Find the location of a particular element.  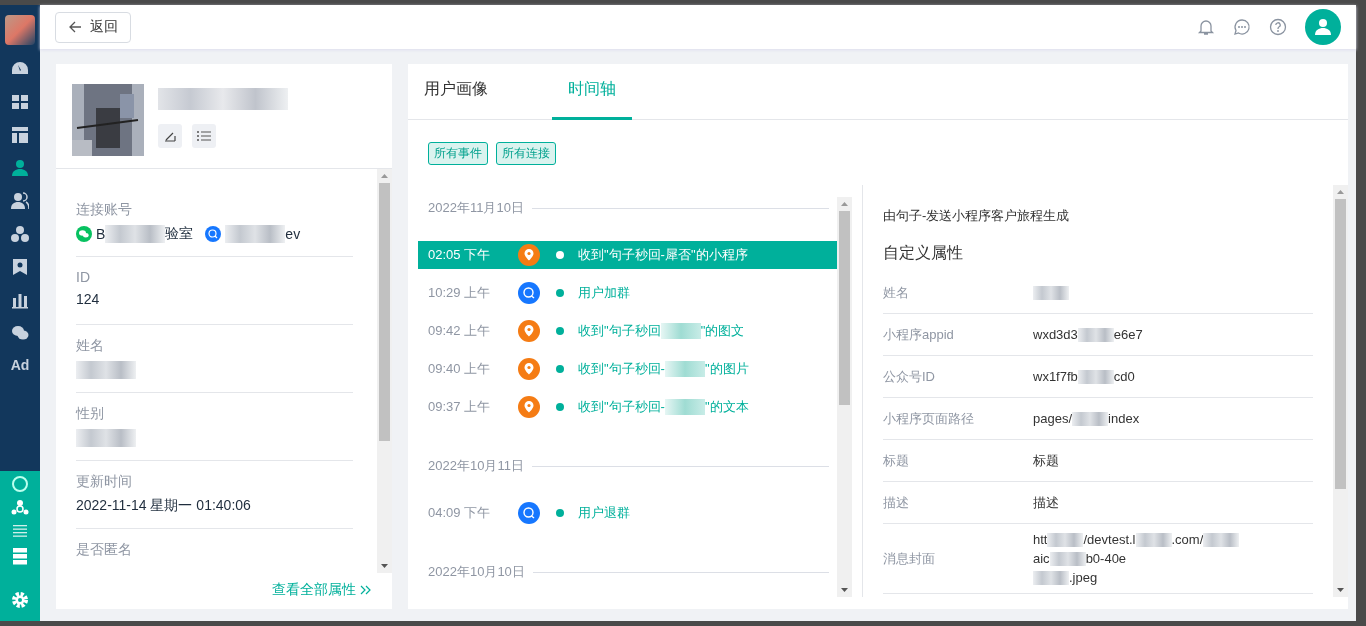

event-time: 09:37 上午 is located at coordinates (460, 407).